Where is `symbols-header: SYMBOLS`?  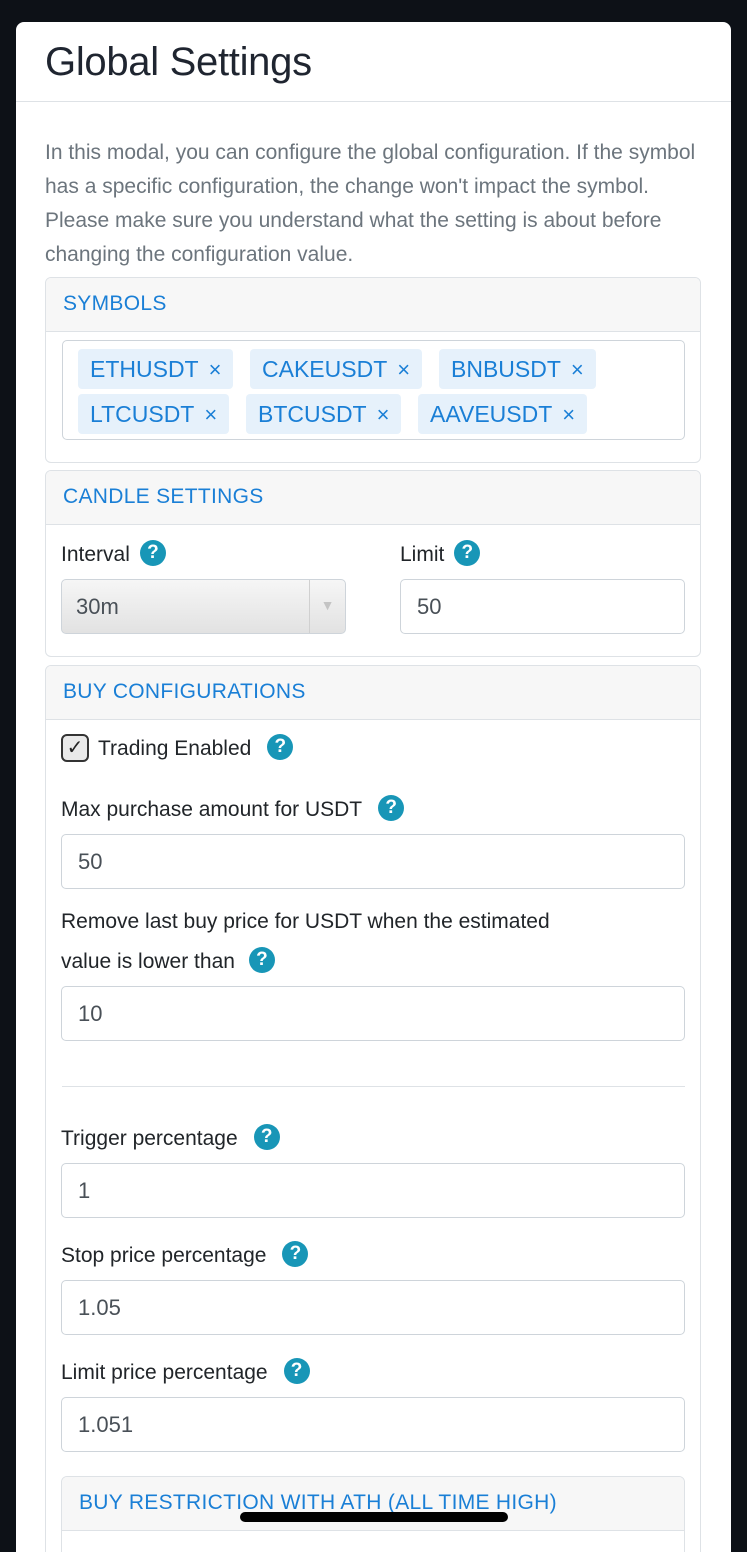
symbols-header: SYMBOLS is located at coordinates (373, 305).